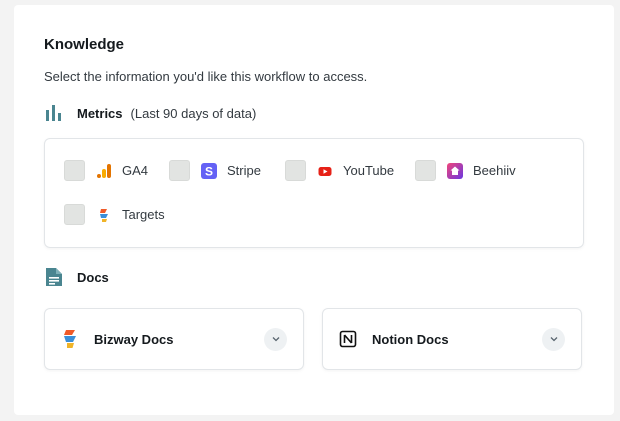  I want to click on metric-option-targets: Targets, so click(114, 214).